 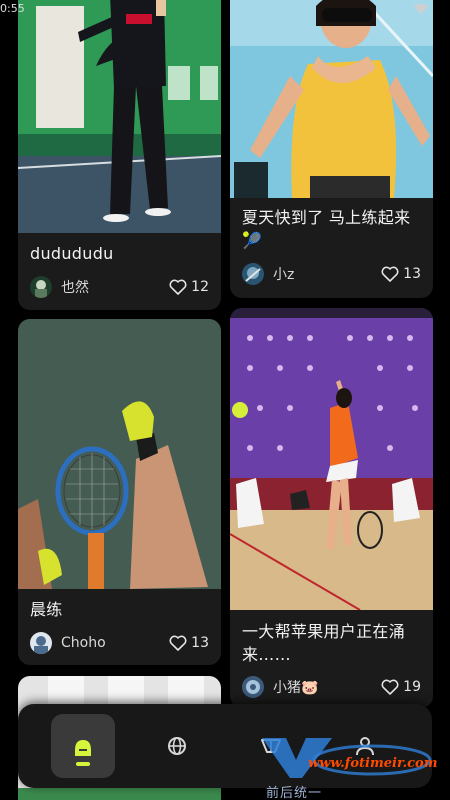 I want to click on watermark-text: www.fotimeir.com, so click(x=373, y=763).